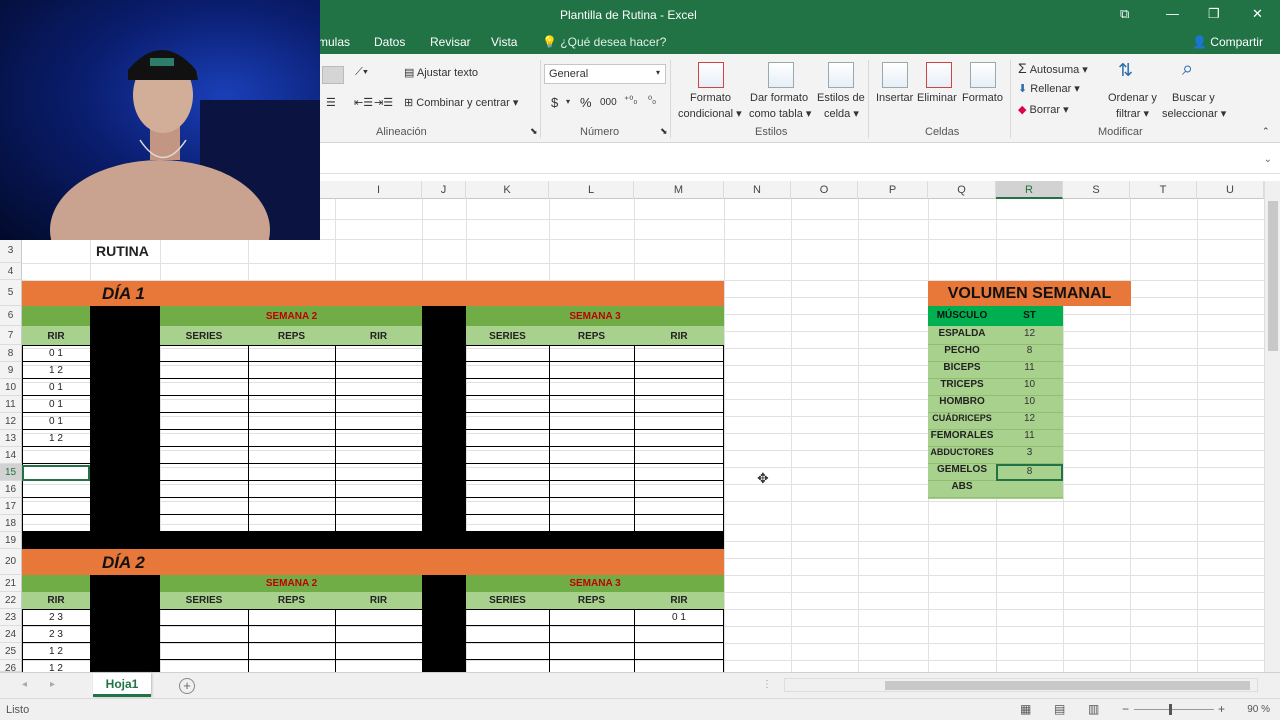  Describe the element at coordinates (1221, 709) in the screenshot. I see `zoom-in-icon: +` at that location.